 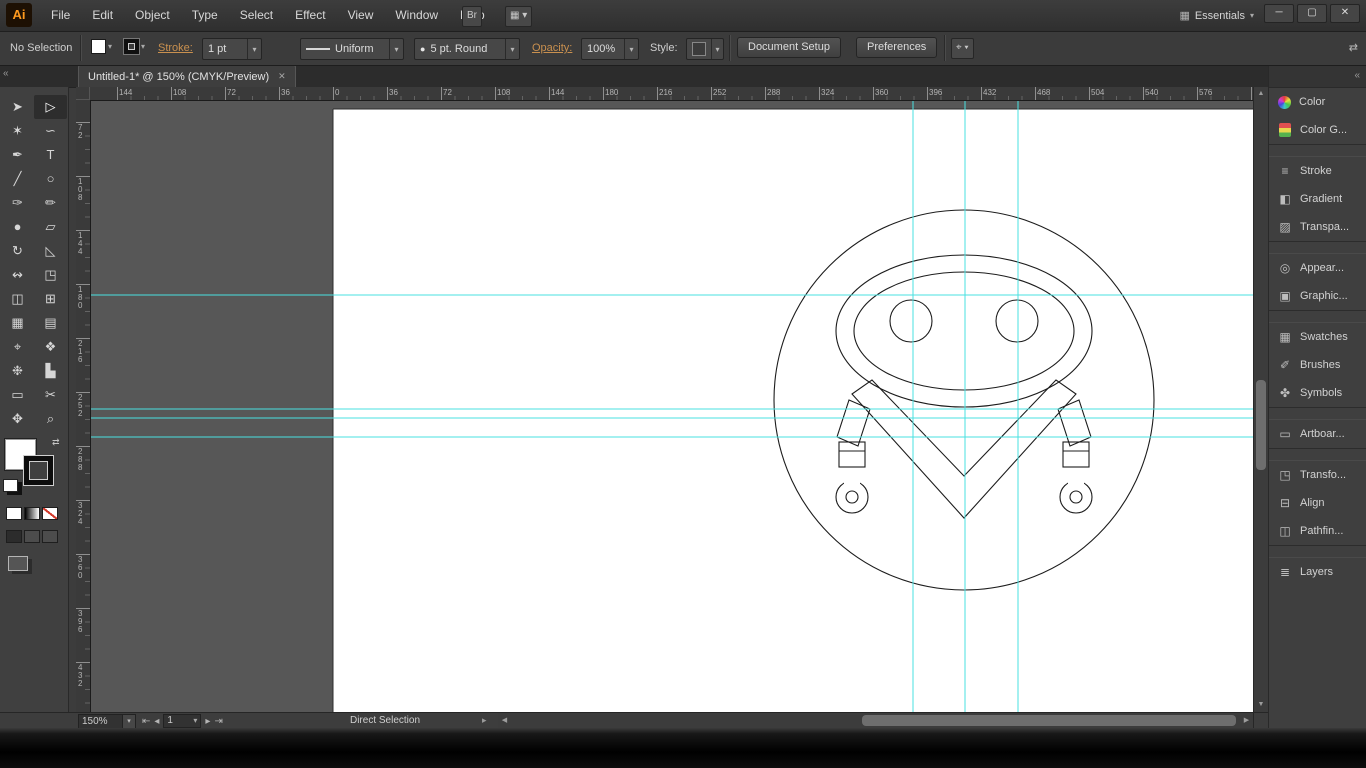 What do you see at coordinates (472, 16) in the screenshot?
I see `go-to-bridge-icon: Br` at bounding box center [472, 16].